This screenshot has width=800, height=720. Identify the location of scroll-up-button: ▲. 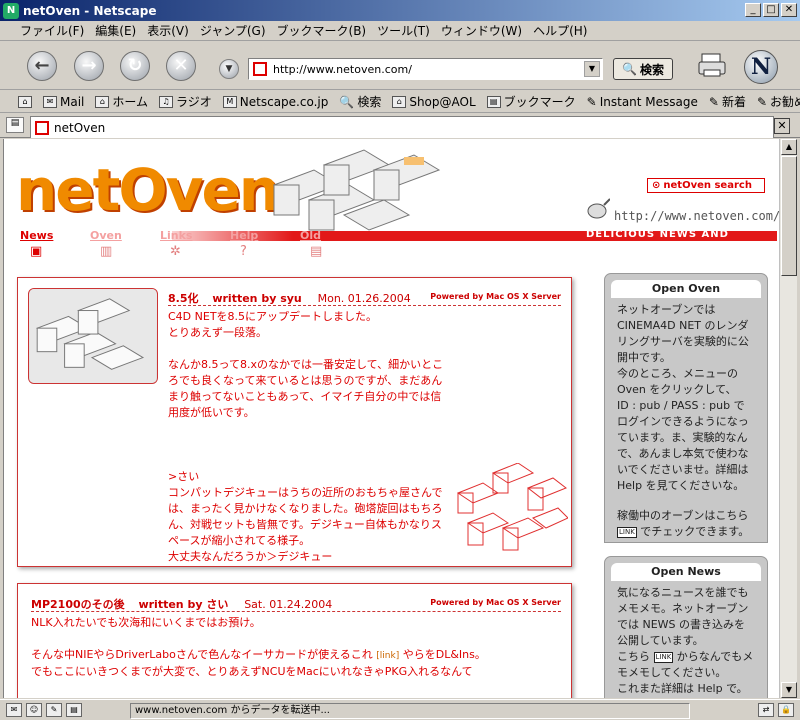
(789, 147).